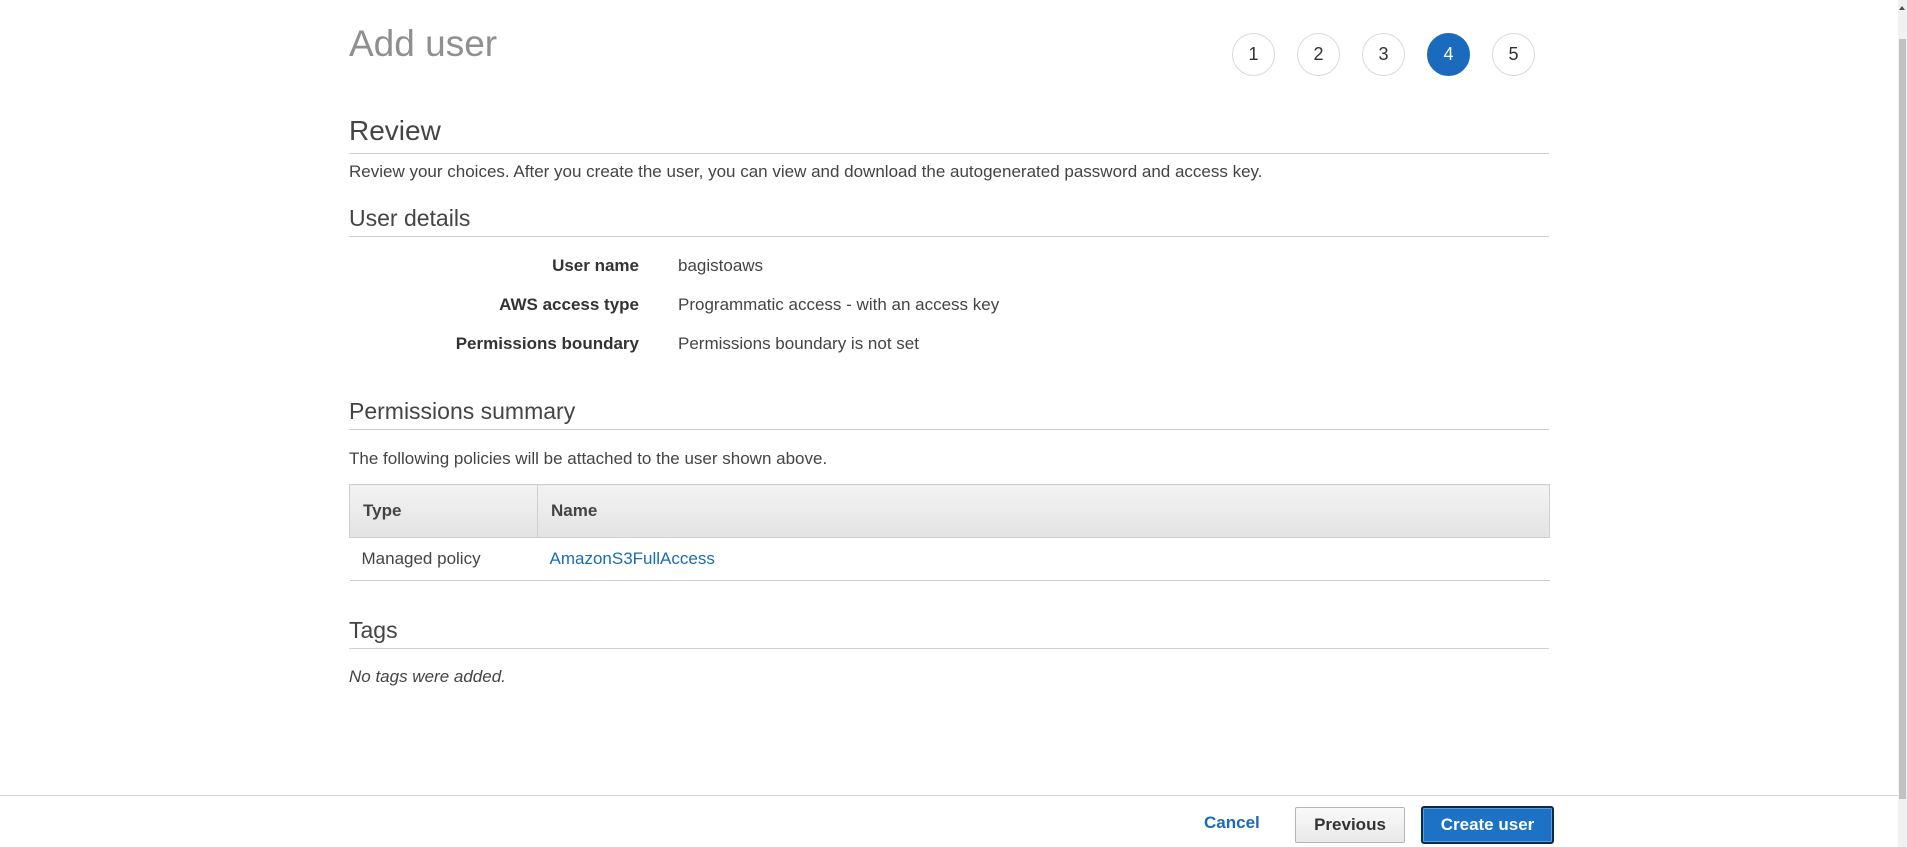  What do you see at coordinates (1902, 419) in the screenshot?
I see `scrollbar-thumb` at bounding box center [1902, 419].